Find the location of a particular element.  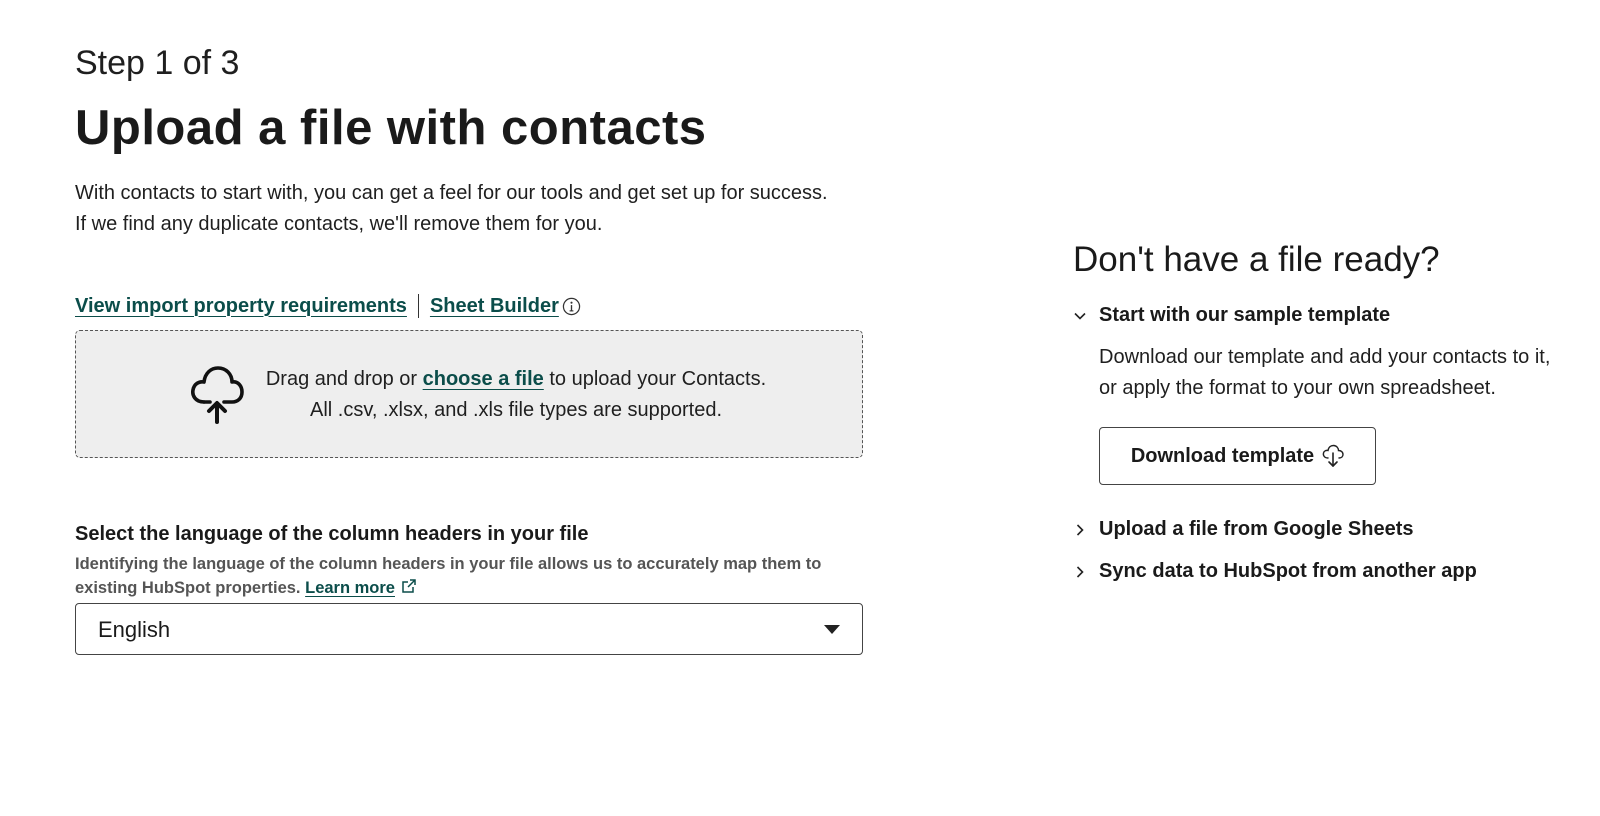

language-select-value: English is located at coordinates (134, 629).